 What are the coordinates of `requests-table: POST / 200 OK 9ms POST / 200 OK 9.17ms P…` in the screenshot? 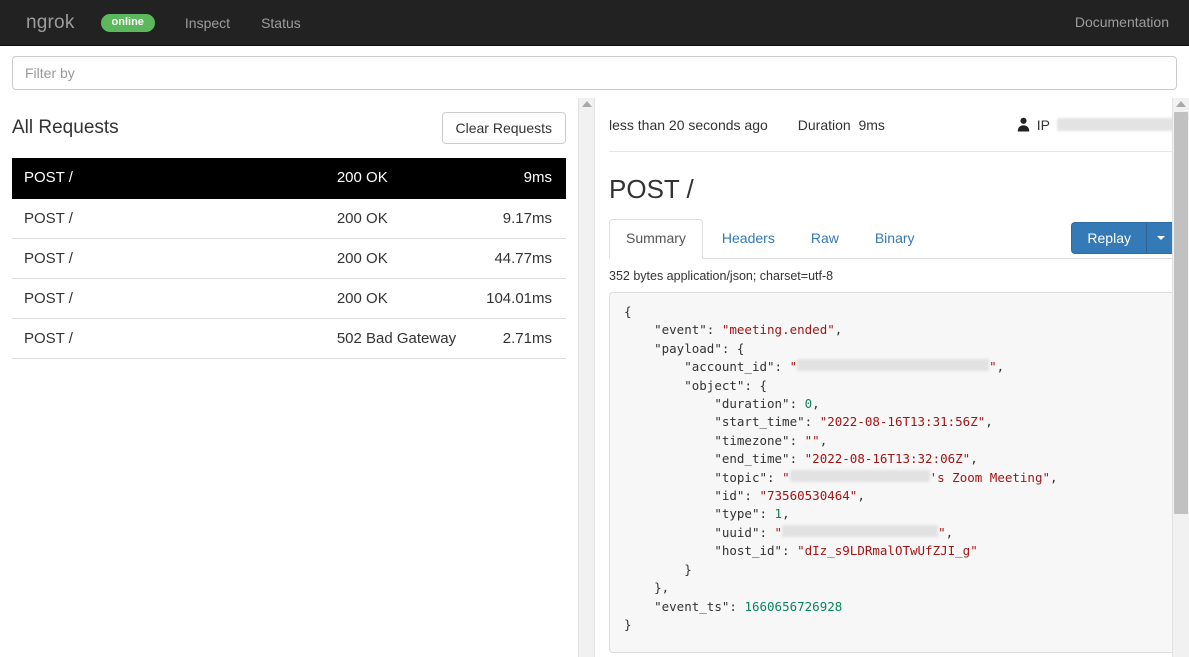 It's located at (289, 258).